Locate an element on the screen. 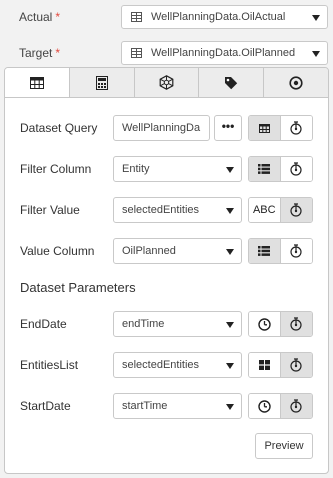 The width and height of the screenshot is (333, 478). param-row-startdate: StartDate startTime is located at coordinates (166, 406).